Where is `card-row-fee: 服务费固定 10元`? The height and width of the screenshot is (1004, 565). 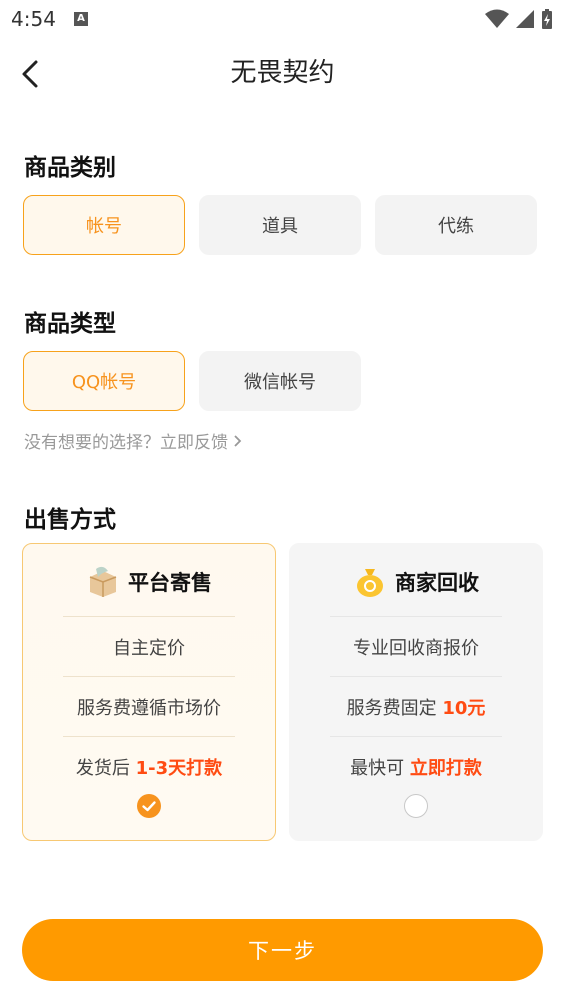
card-row-fee: 服务费固定 10元 is located at coordinates (416, 707).